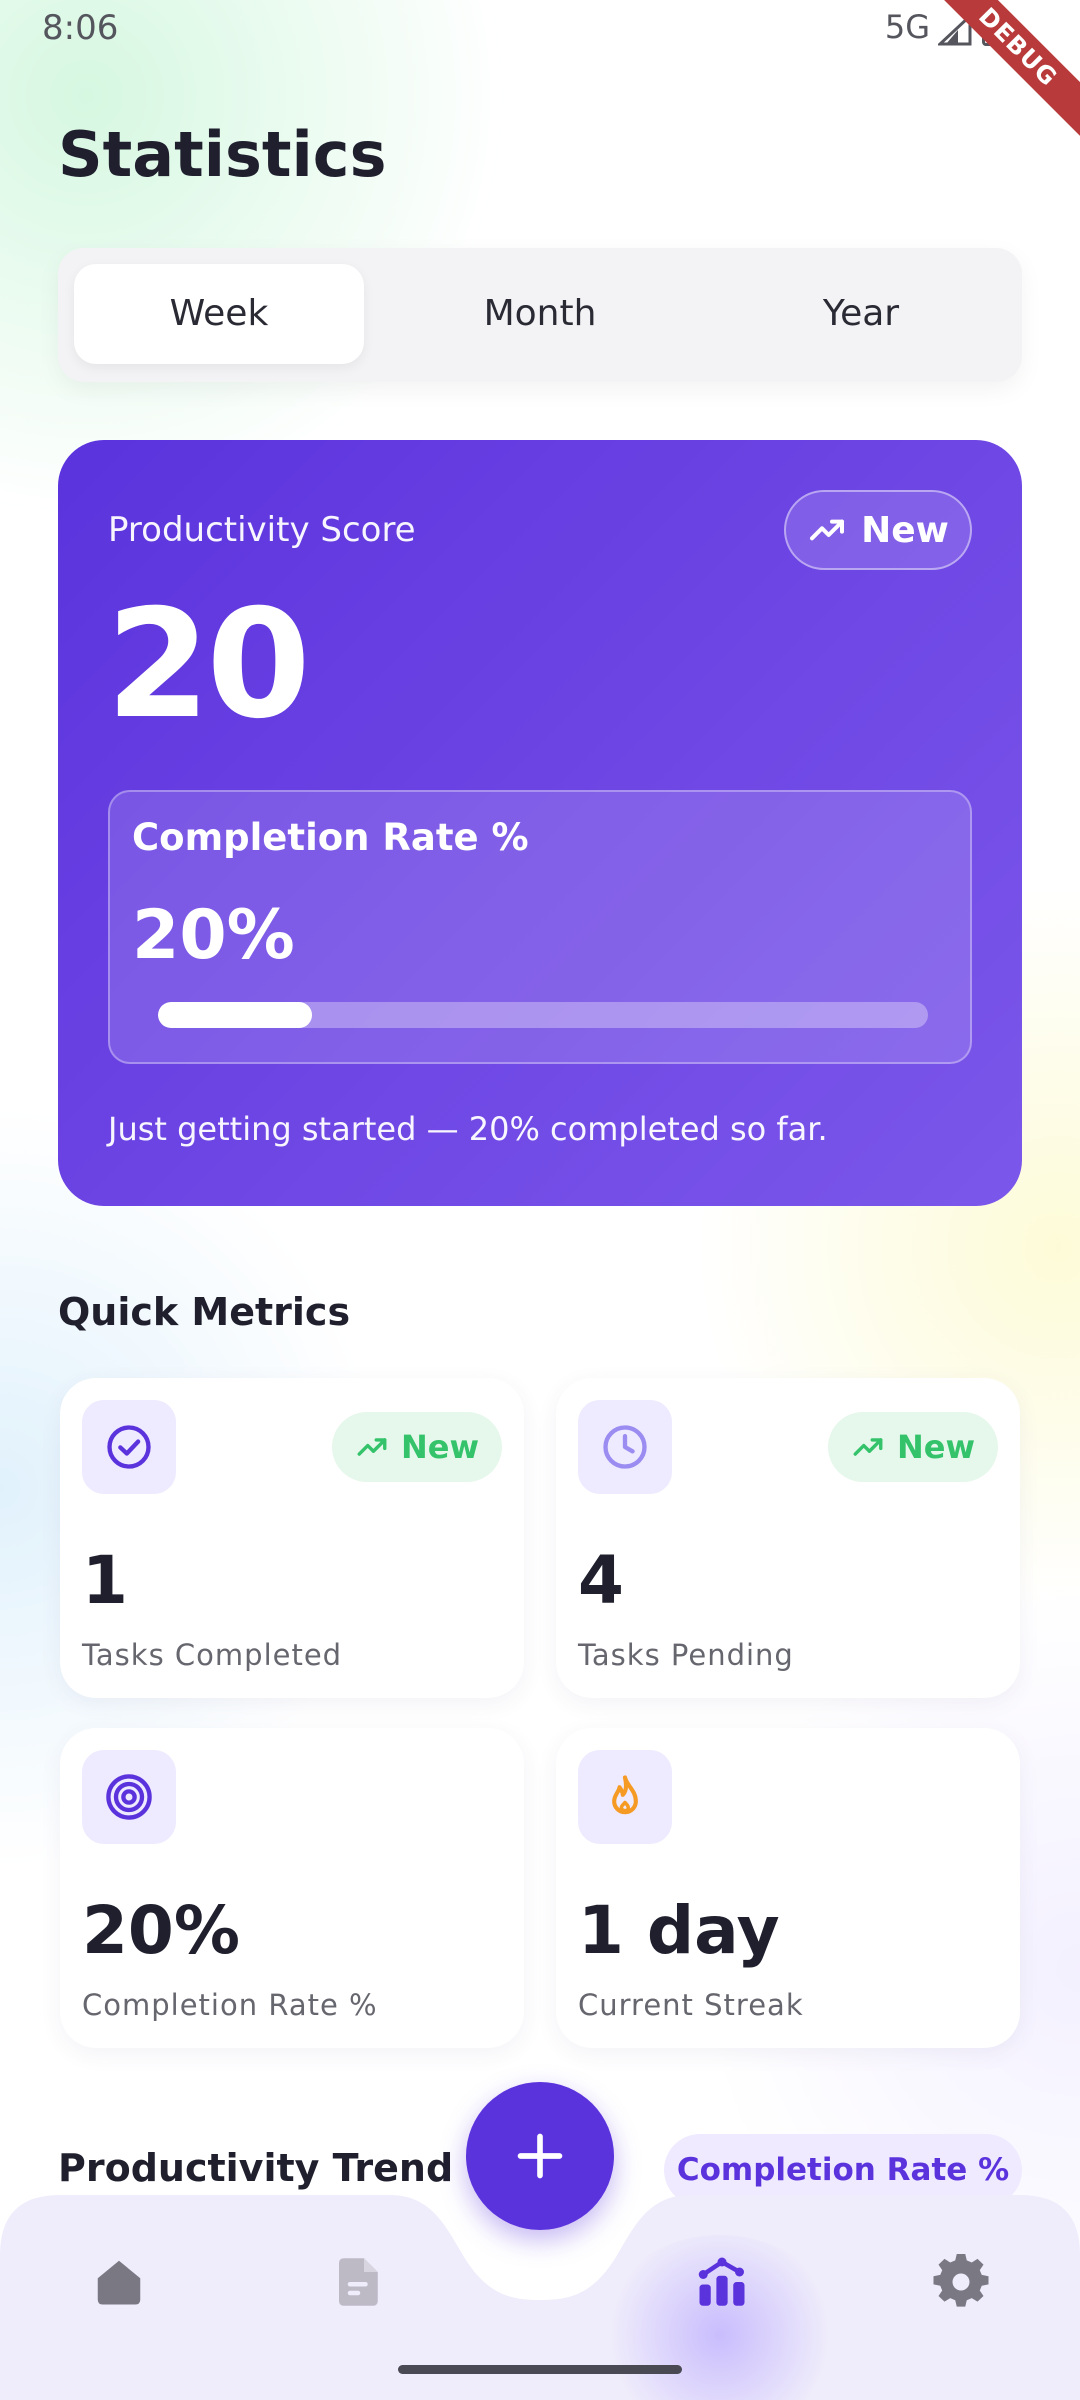 The image size is (1080, 2400). I want to click on clock-icon, so click(625, 1447).